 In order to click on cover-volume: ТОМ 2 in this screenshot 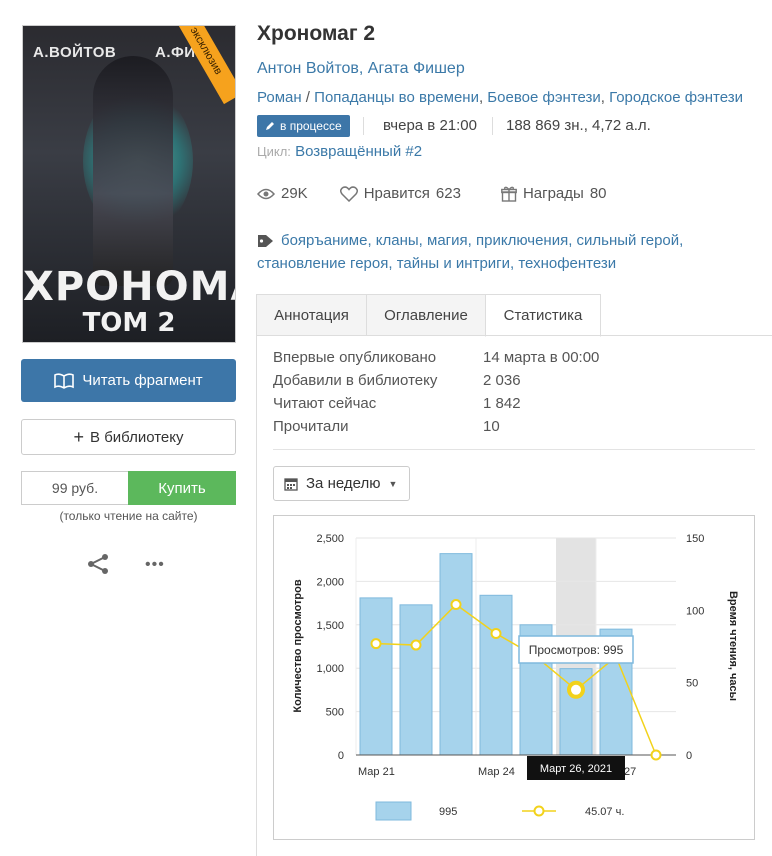, I will do `click(129, 323)`.